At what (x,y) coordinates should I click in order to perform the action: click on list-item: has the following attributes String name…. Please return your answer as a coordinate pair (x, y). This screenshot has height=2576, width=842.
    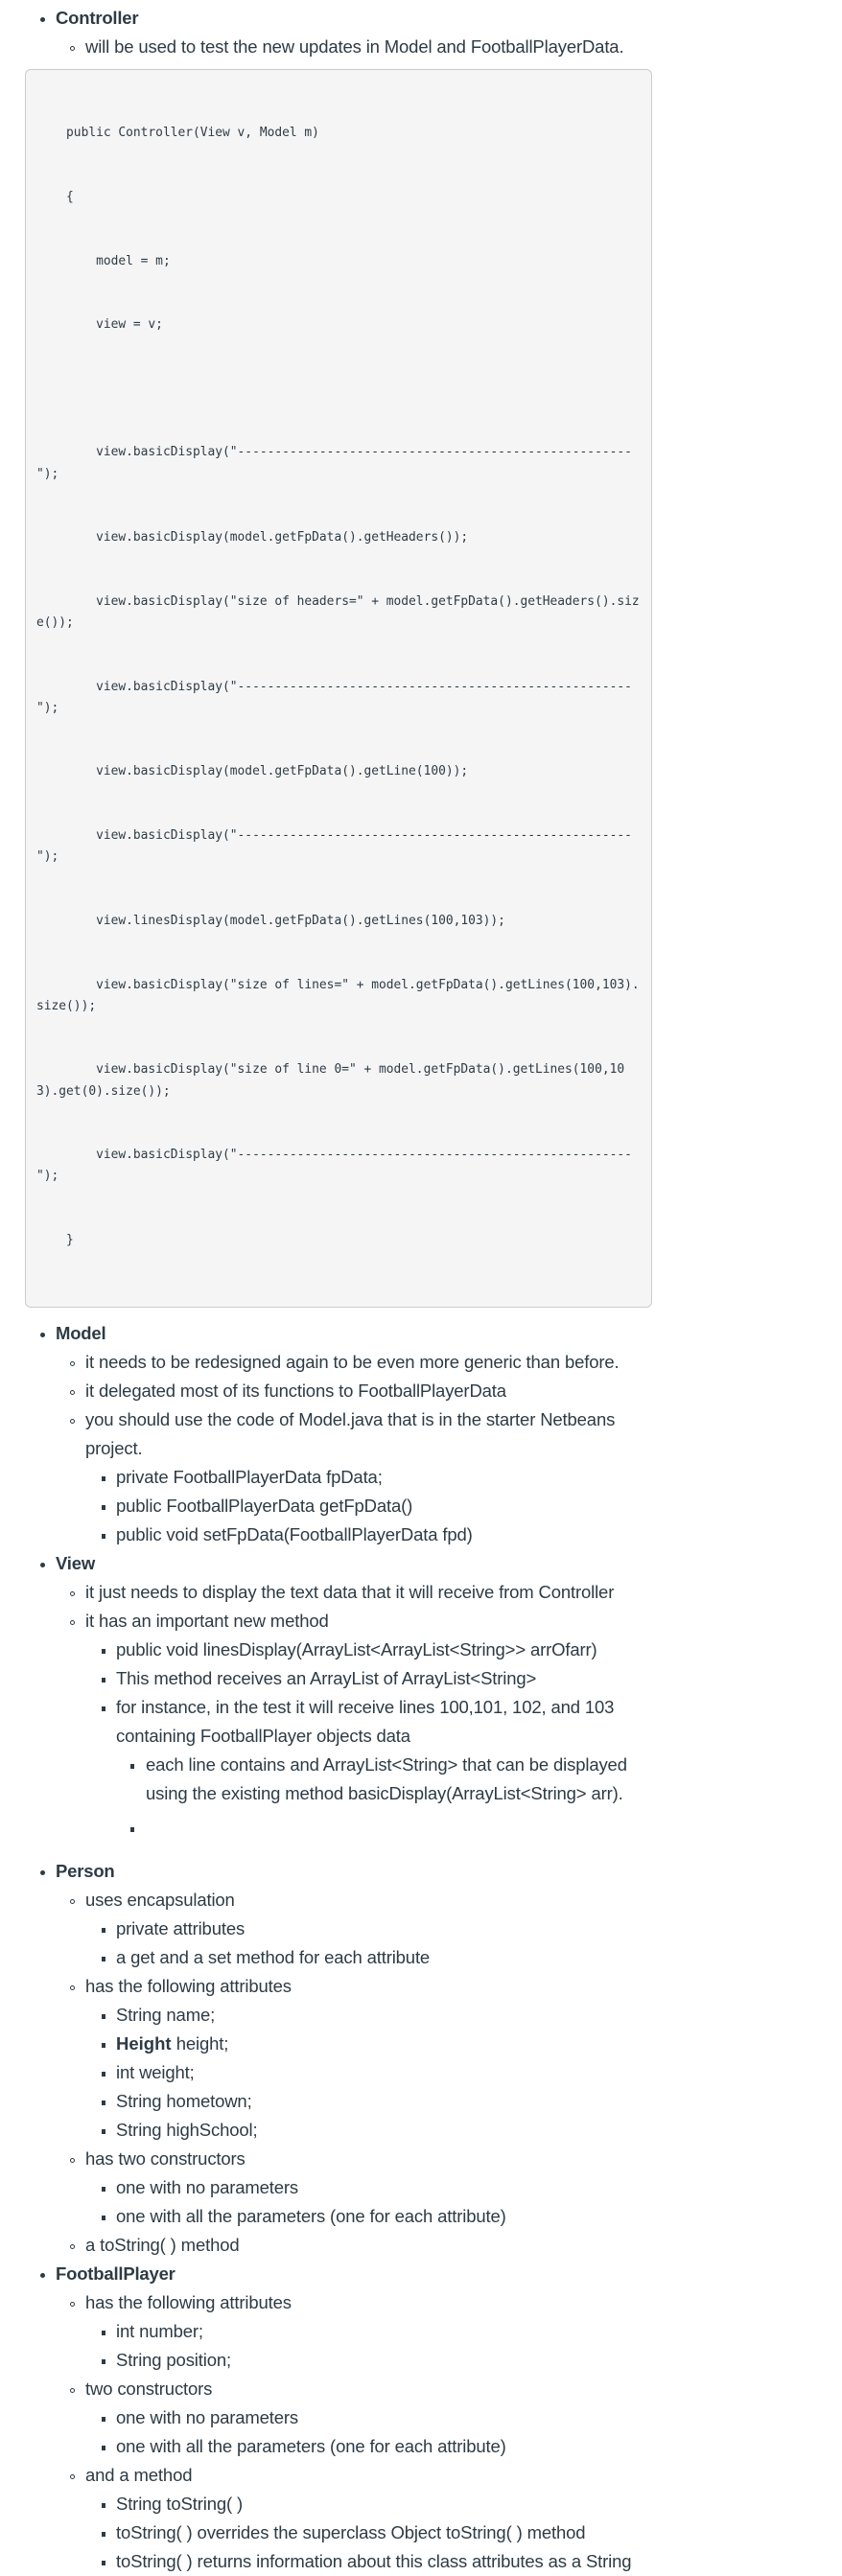
    Looking at the image, I should click on (354, 2059).